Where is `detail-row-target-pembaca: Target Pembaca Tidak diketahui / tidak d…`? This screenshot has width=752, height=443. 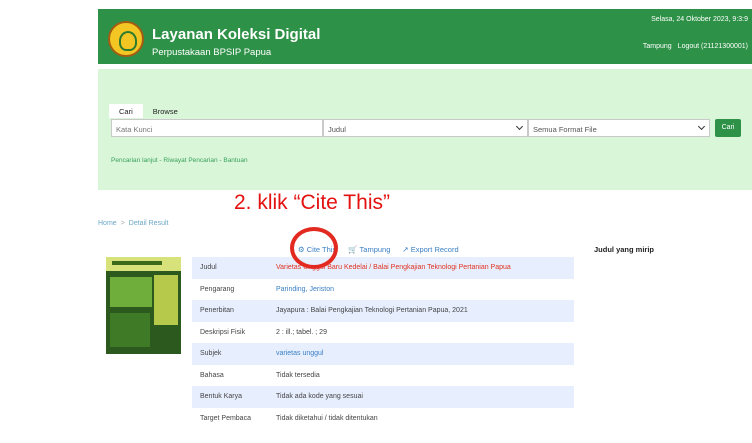
detail-row-target-pembaca: Target Pembaca Tidak diketahui / tidak d… is located at coordinates (383, 419).